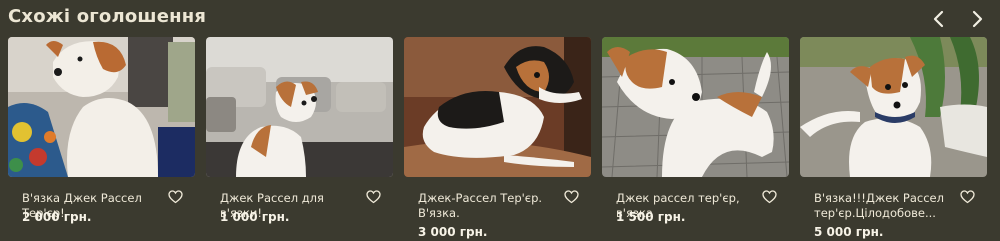 The height and width of the screenshot is (241, 1000). What do you see at coordinates (57, 217) in the screenshot?
I see `listing-price: 2 000 грн.` at bounding box center [57, 217].